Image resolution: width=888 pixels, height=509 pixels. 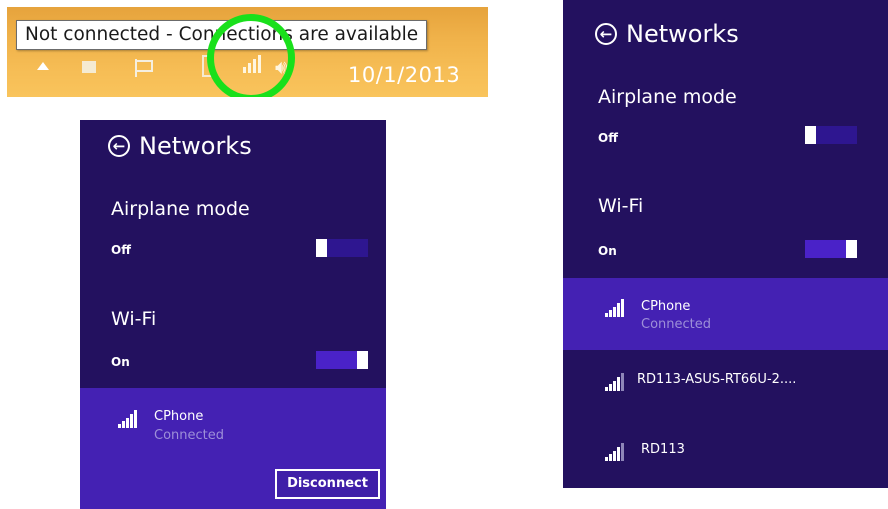 I want to click on taskbar-date: 10/1/2013, so click(x=404, y=75).